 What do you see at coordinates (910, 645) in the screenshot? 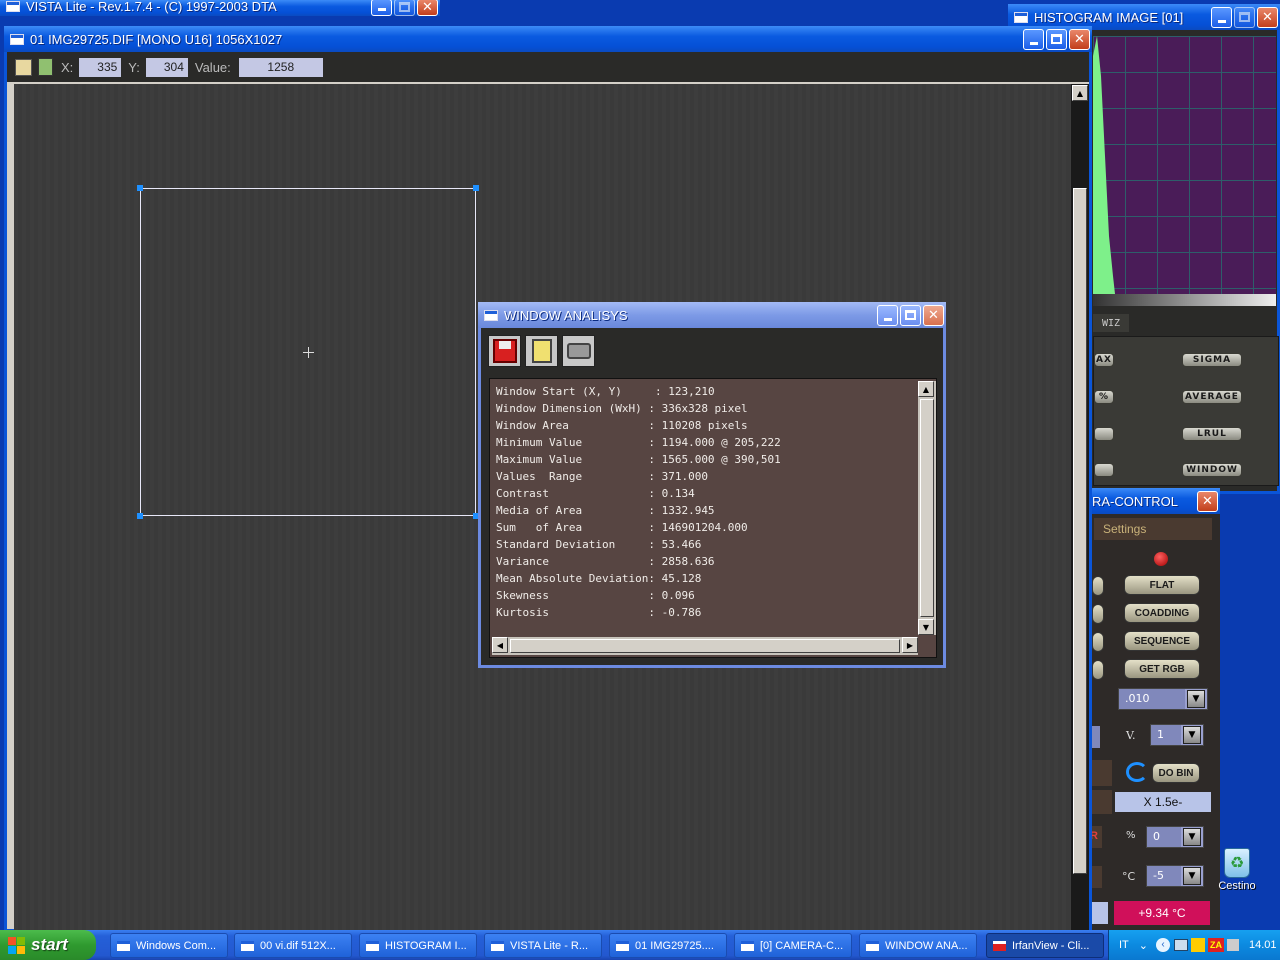
I see `scroll-right-button: ▶` at bounding box center [910, 645].